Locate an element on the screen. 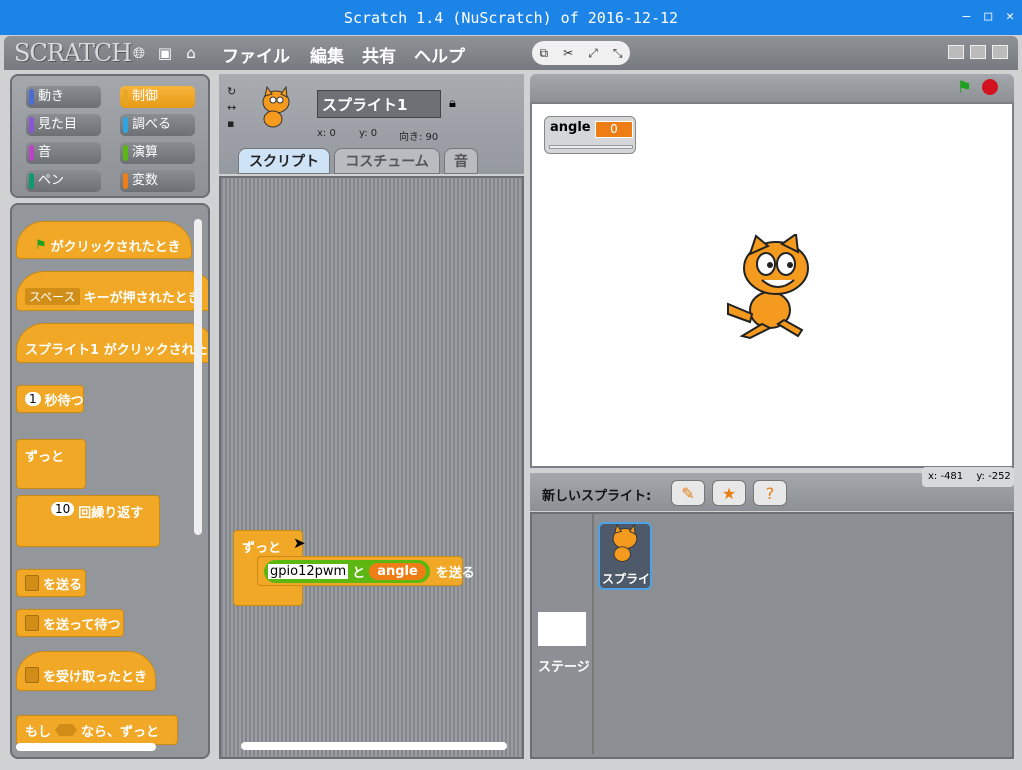 The image size is (1022, 770). choose-sprite-button: ★ is located at coordinates (729, 493).